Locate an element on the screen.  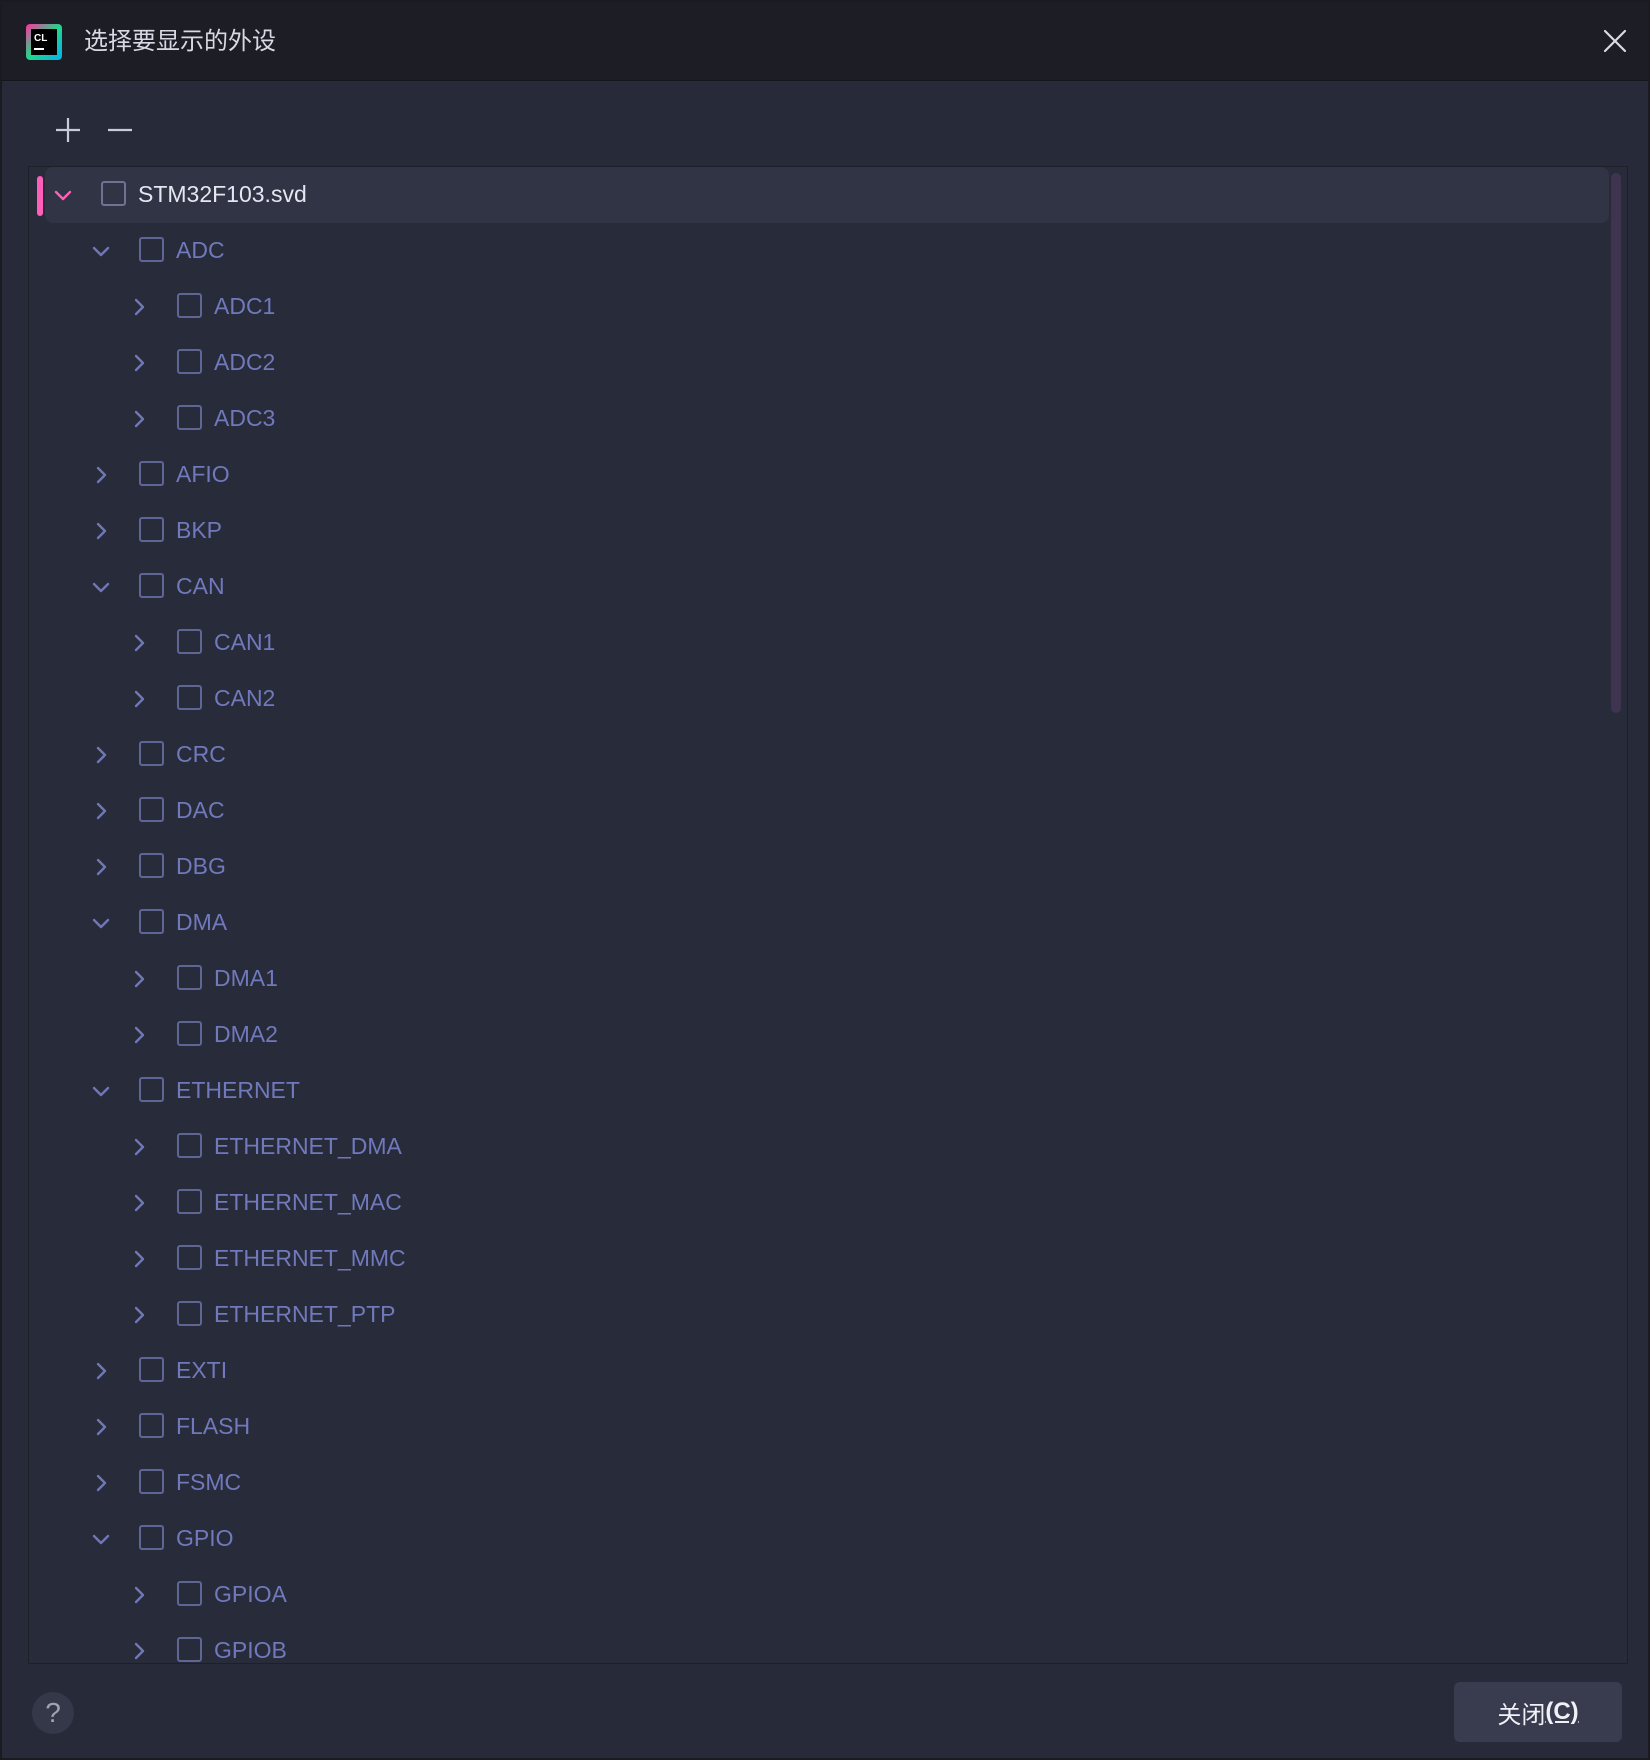
tree-row: CRC is located at coordinates (819, 755).